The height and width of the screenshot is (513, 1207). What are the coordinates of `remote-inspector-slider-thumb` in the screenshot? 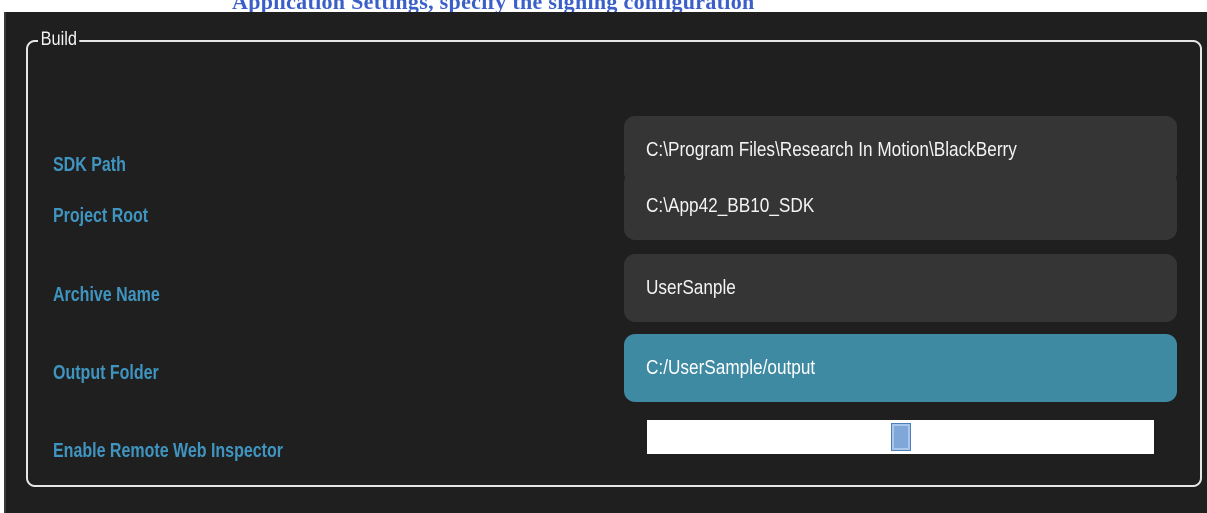 It's located at (901, 437).